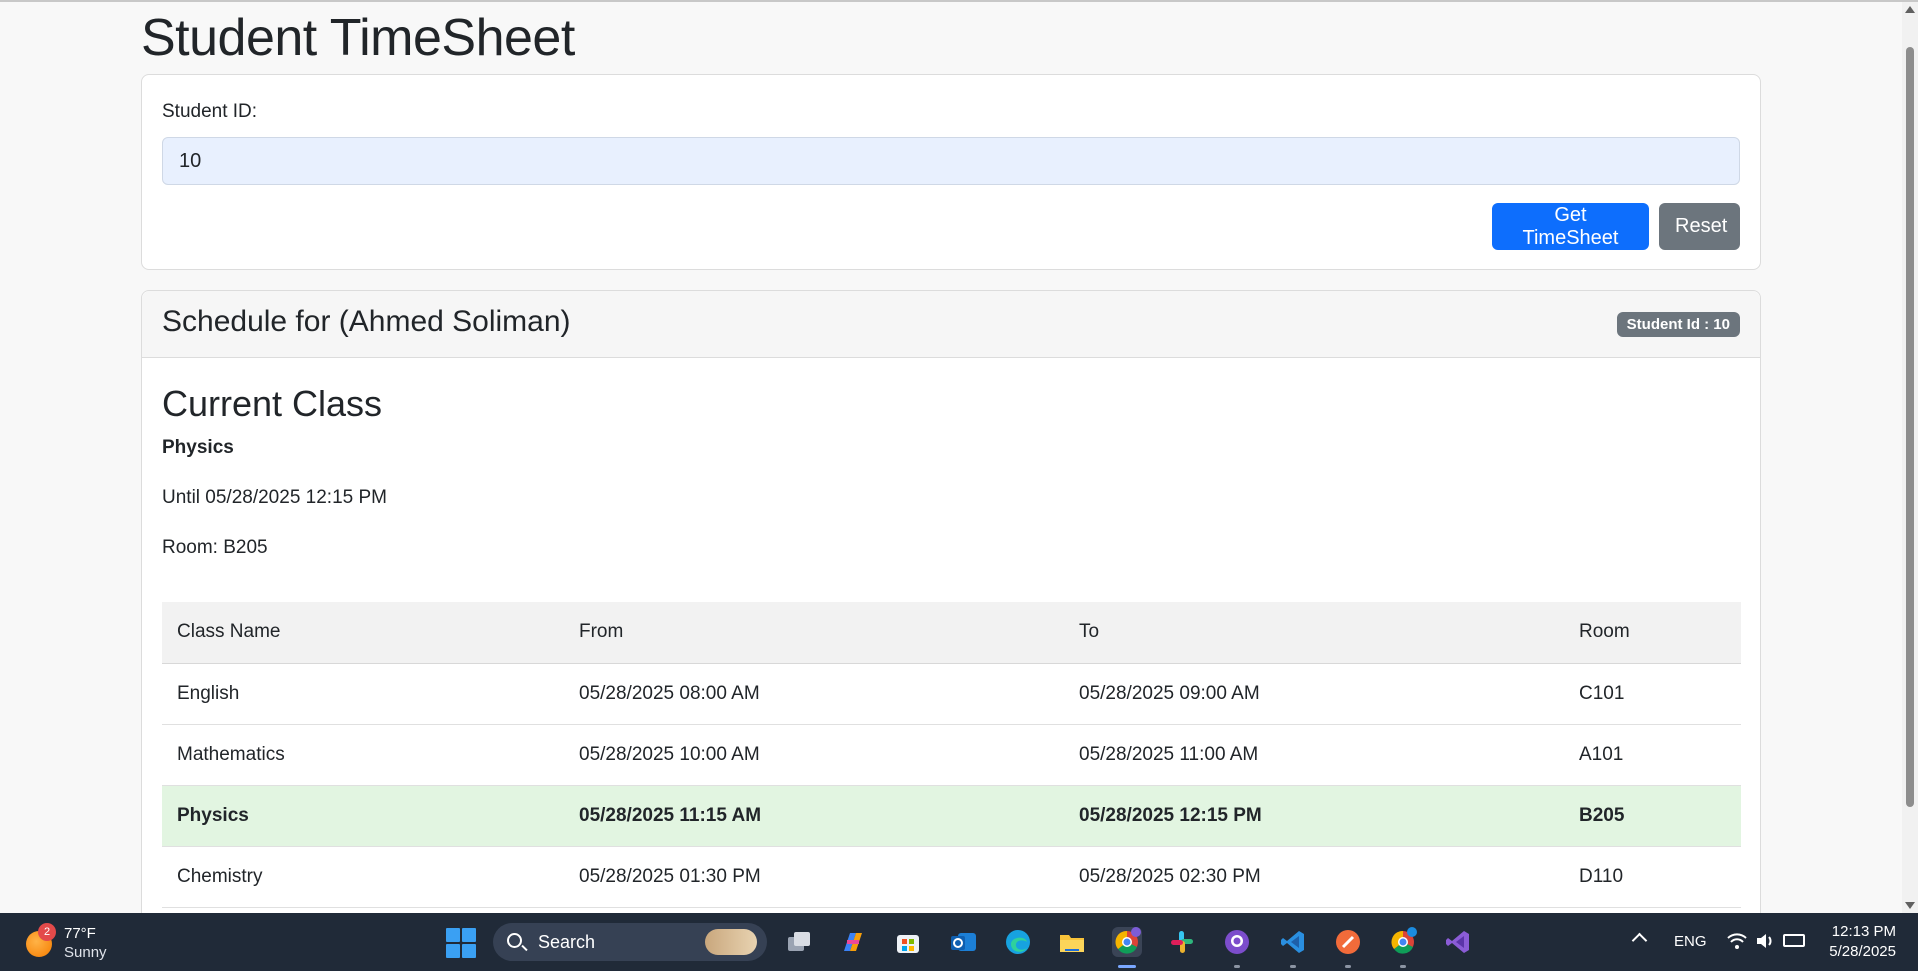  Describe the element at coordinates (1690, 941) in the screenshot. I see `language-indicator: ENG` at that location.